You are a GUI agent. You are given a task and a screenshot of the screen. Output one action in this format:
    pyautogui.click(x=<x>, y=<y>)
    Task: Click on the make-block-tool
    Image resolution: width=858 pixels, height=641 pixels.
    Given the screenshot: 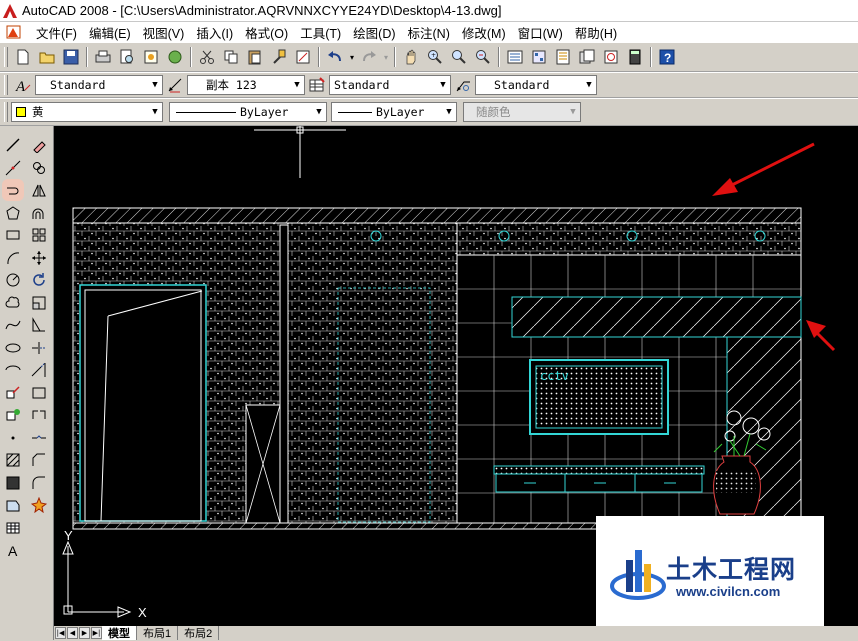 What is the action you would take?
    pyautogui.click(x=13, y=415)
    